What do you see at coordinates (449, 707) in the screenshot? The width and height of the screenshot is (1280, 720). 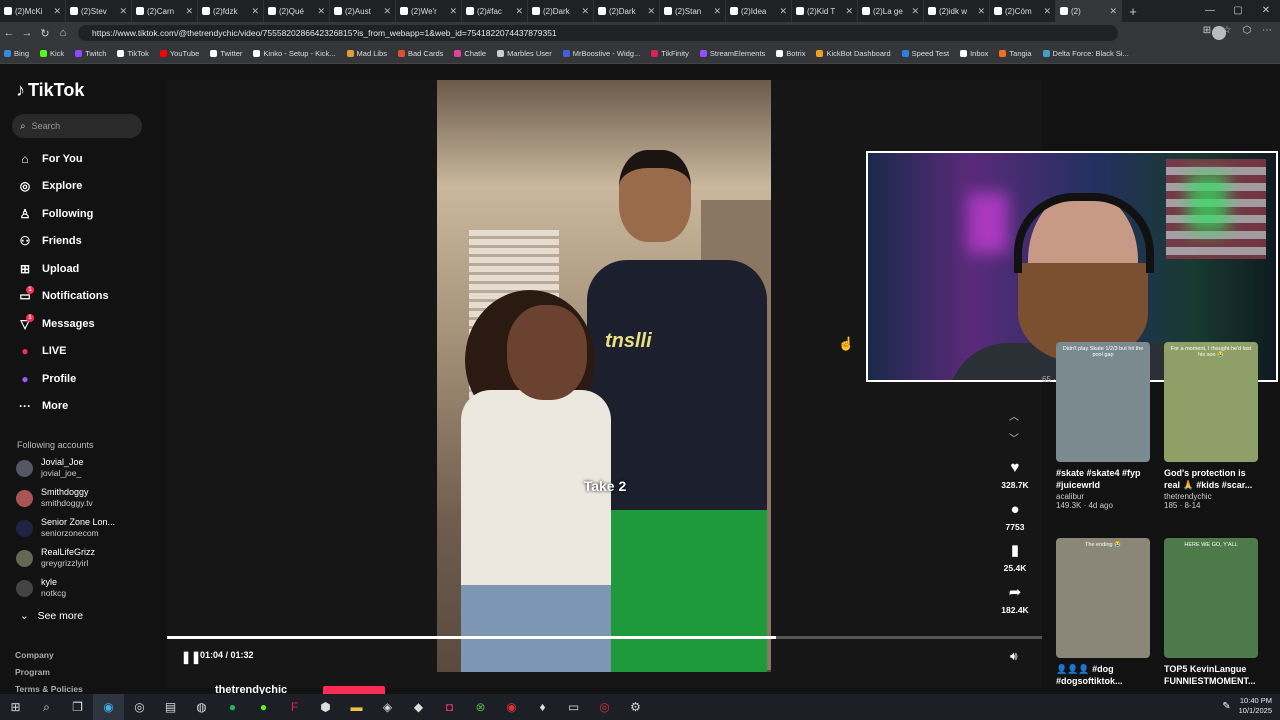 I see `instagram-icon: ◘` at bounding box center [449, 707].